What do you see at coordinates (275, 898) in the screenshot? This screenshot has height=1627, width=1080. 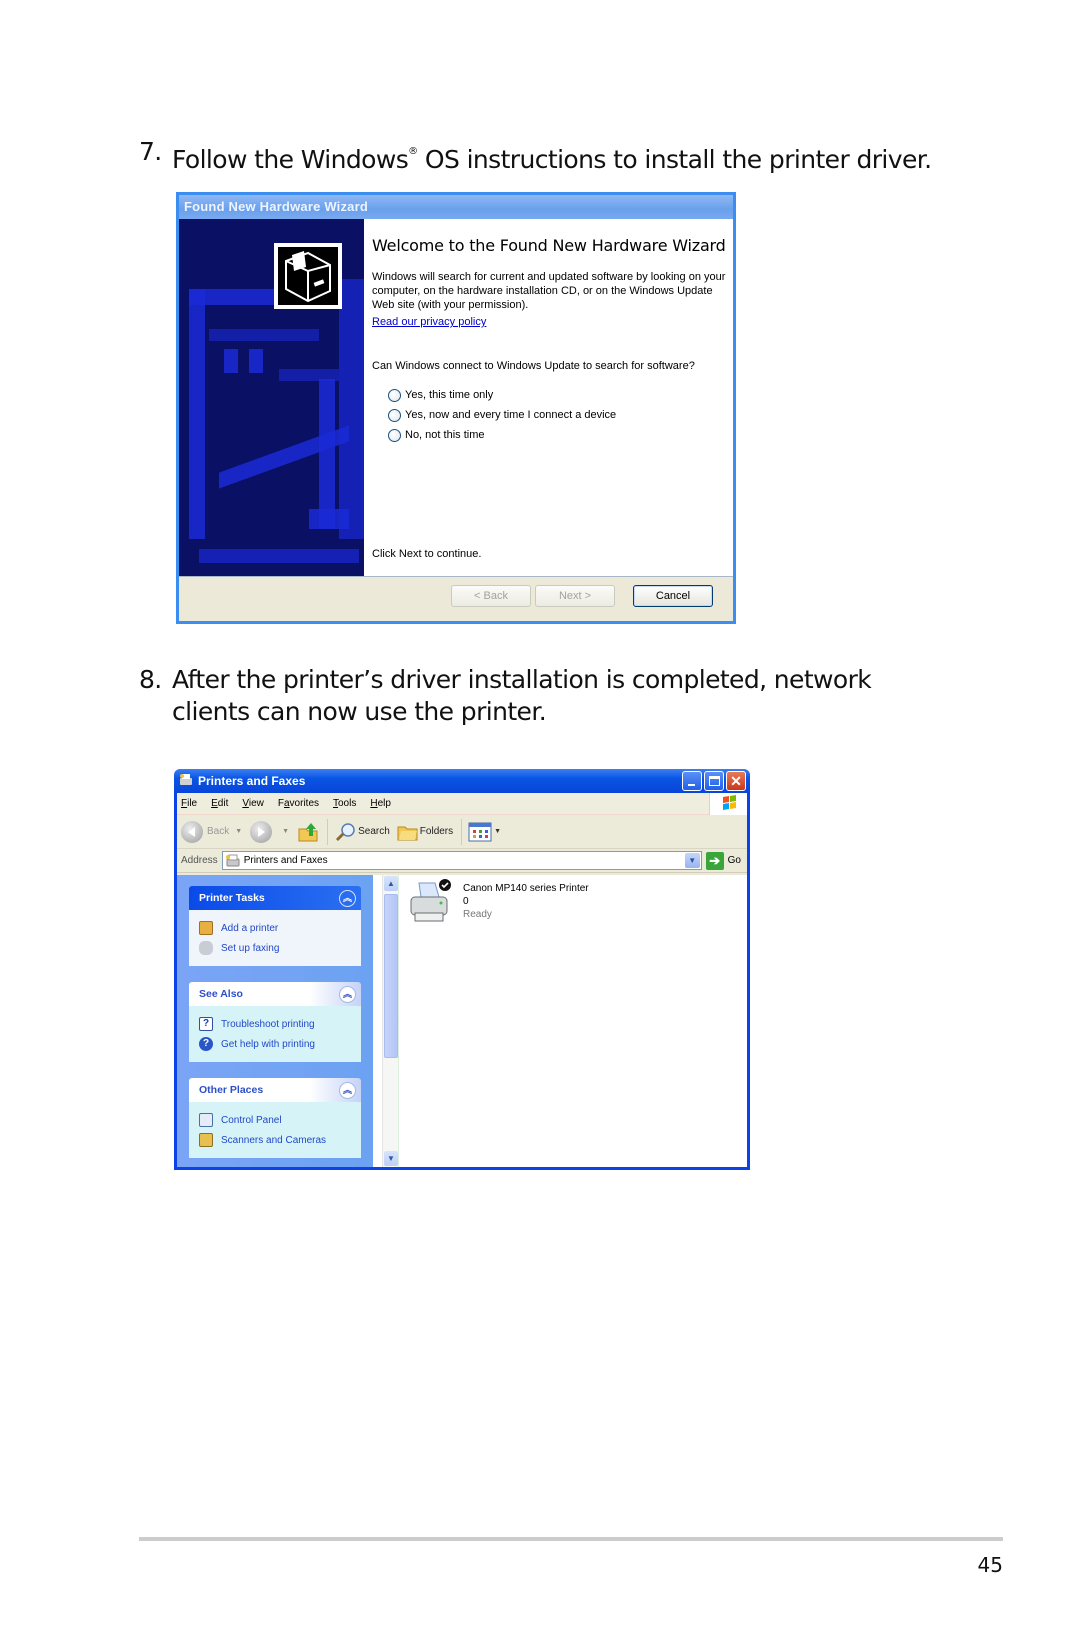 I see `printer-tasks-header: Printer Tasks ︽` at bounding box center [275, 898].